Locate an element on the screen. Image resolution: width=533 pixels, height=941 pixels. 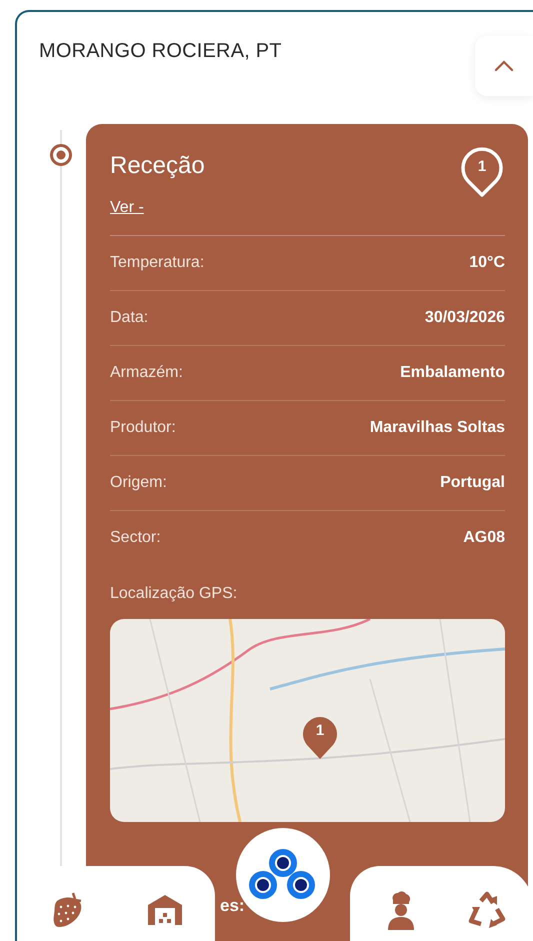
field-label: Data: is located at coordinates (129, 318).